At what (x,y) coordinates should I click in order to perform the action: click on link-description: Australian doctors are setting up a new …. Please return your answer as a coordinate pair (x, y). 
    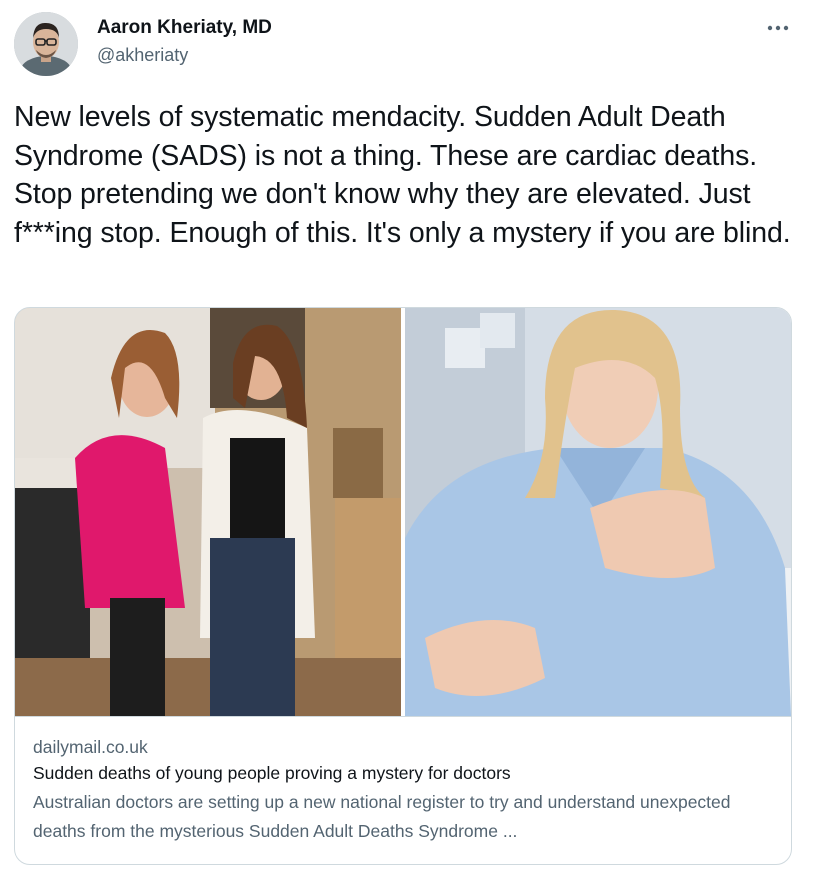
    Looking at the image, I should click on (382, 816).